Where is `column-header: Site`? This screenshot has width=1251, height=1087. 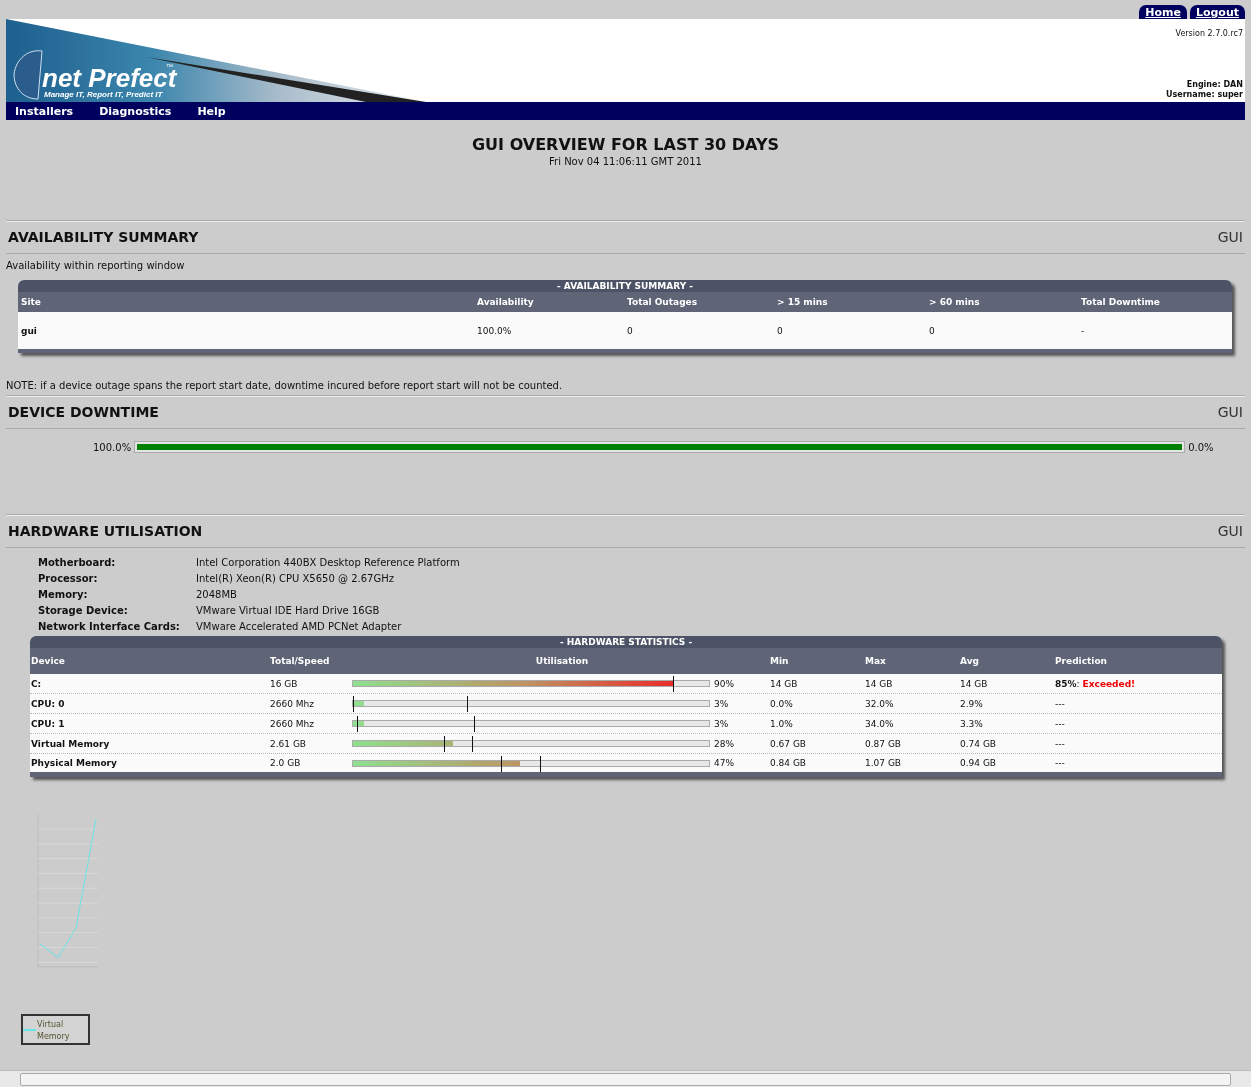 column-header: Site is located at coordinates (31, 302).